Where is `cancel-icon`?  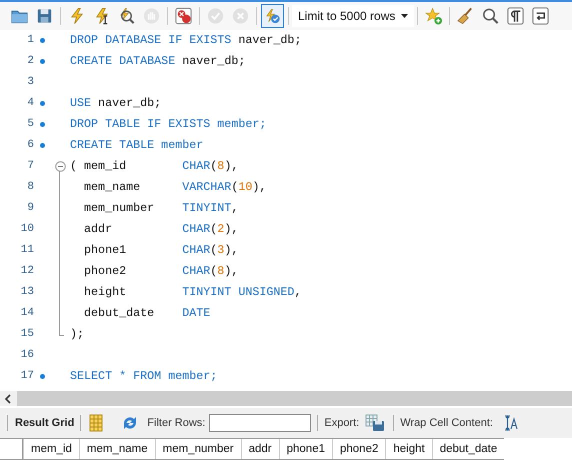
cancel-icon is located at coordinates (240, 16).